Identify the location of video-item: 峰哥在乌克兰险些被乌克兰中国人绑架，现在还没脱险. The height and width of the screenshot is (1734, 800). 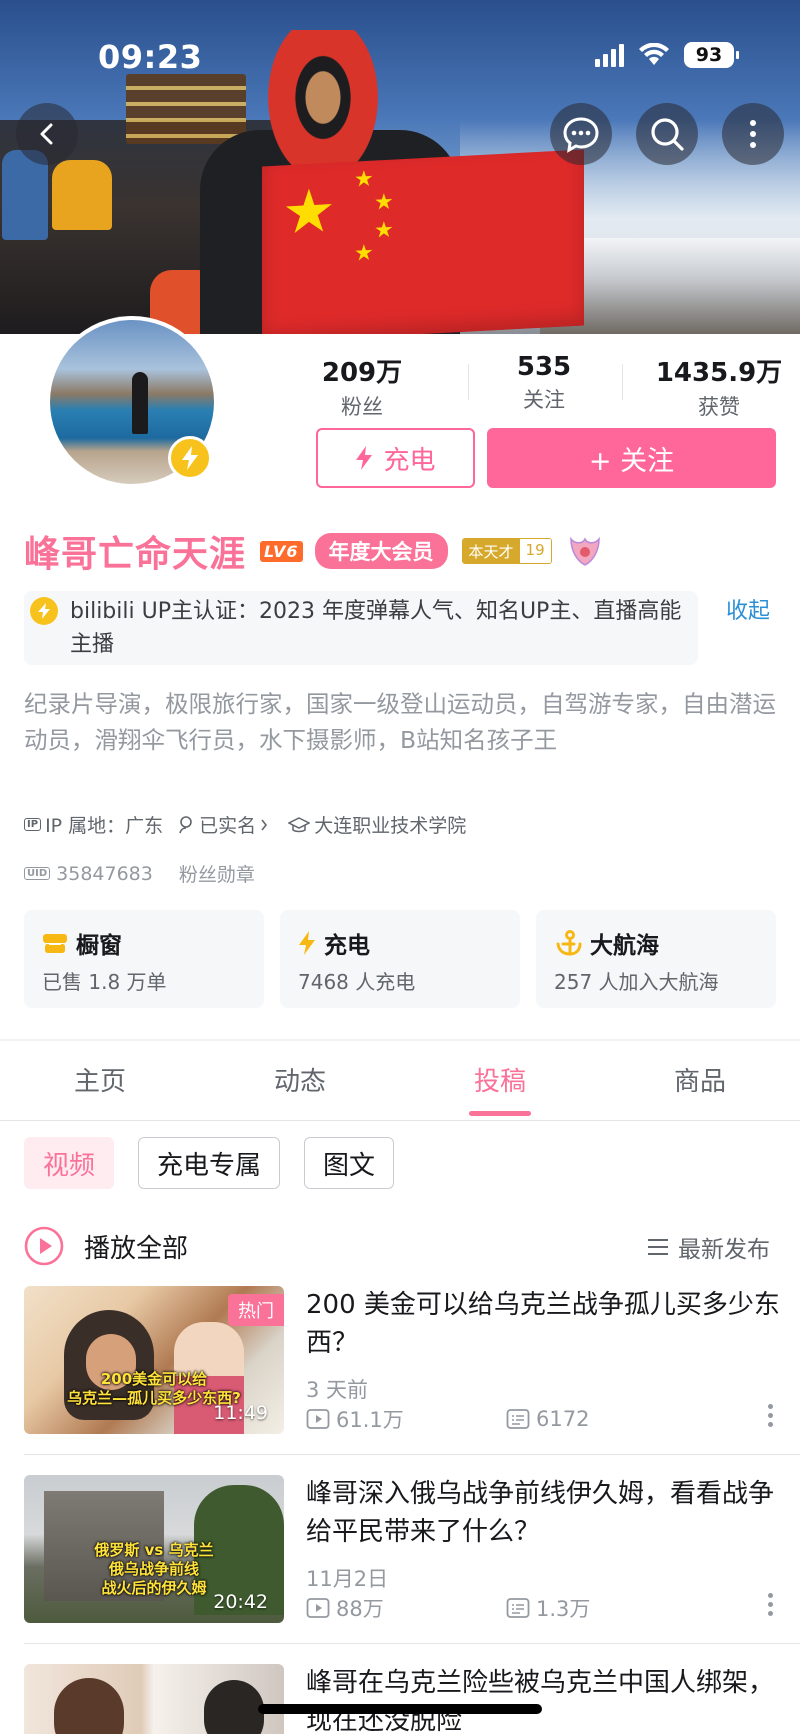
(400, 1699).